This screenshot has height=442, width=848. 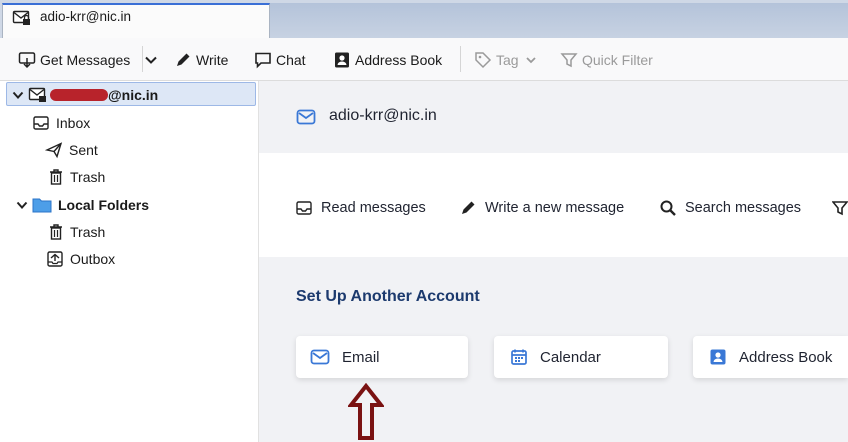 I want to click on folder-inbox-label: Inbox, so click(x=73, y=123).